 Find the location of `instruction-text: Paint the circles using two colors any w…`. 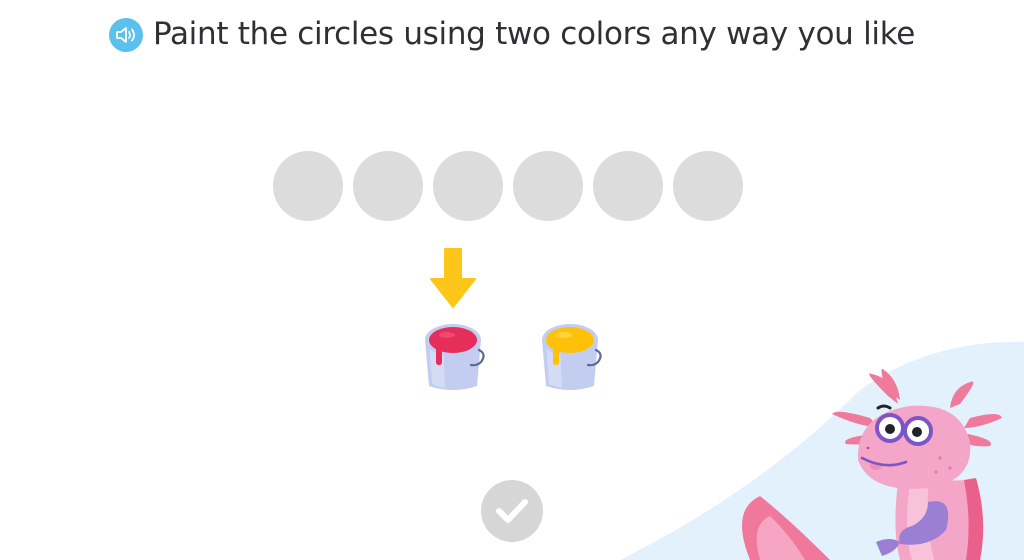

instruction-text: Paint the circles using two colors any w… is located at coordinates (534, 34).